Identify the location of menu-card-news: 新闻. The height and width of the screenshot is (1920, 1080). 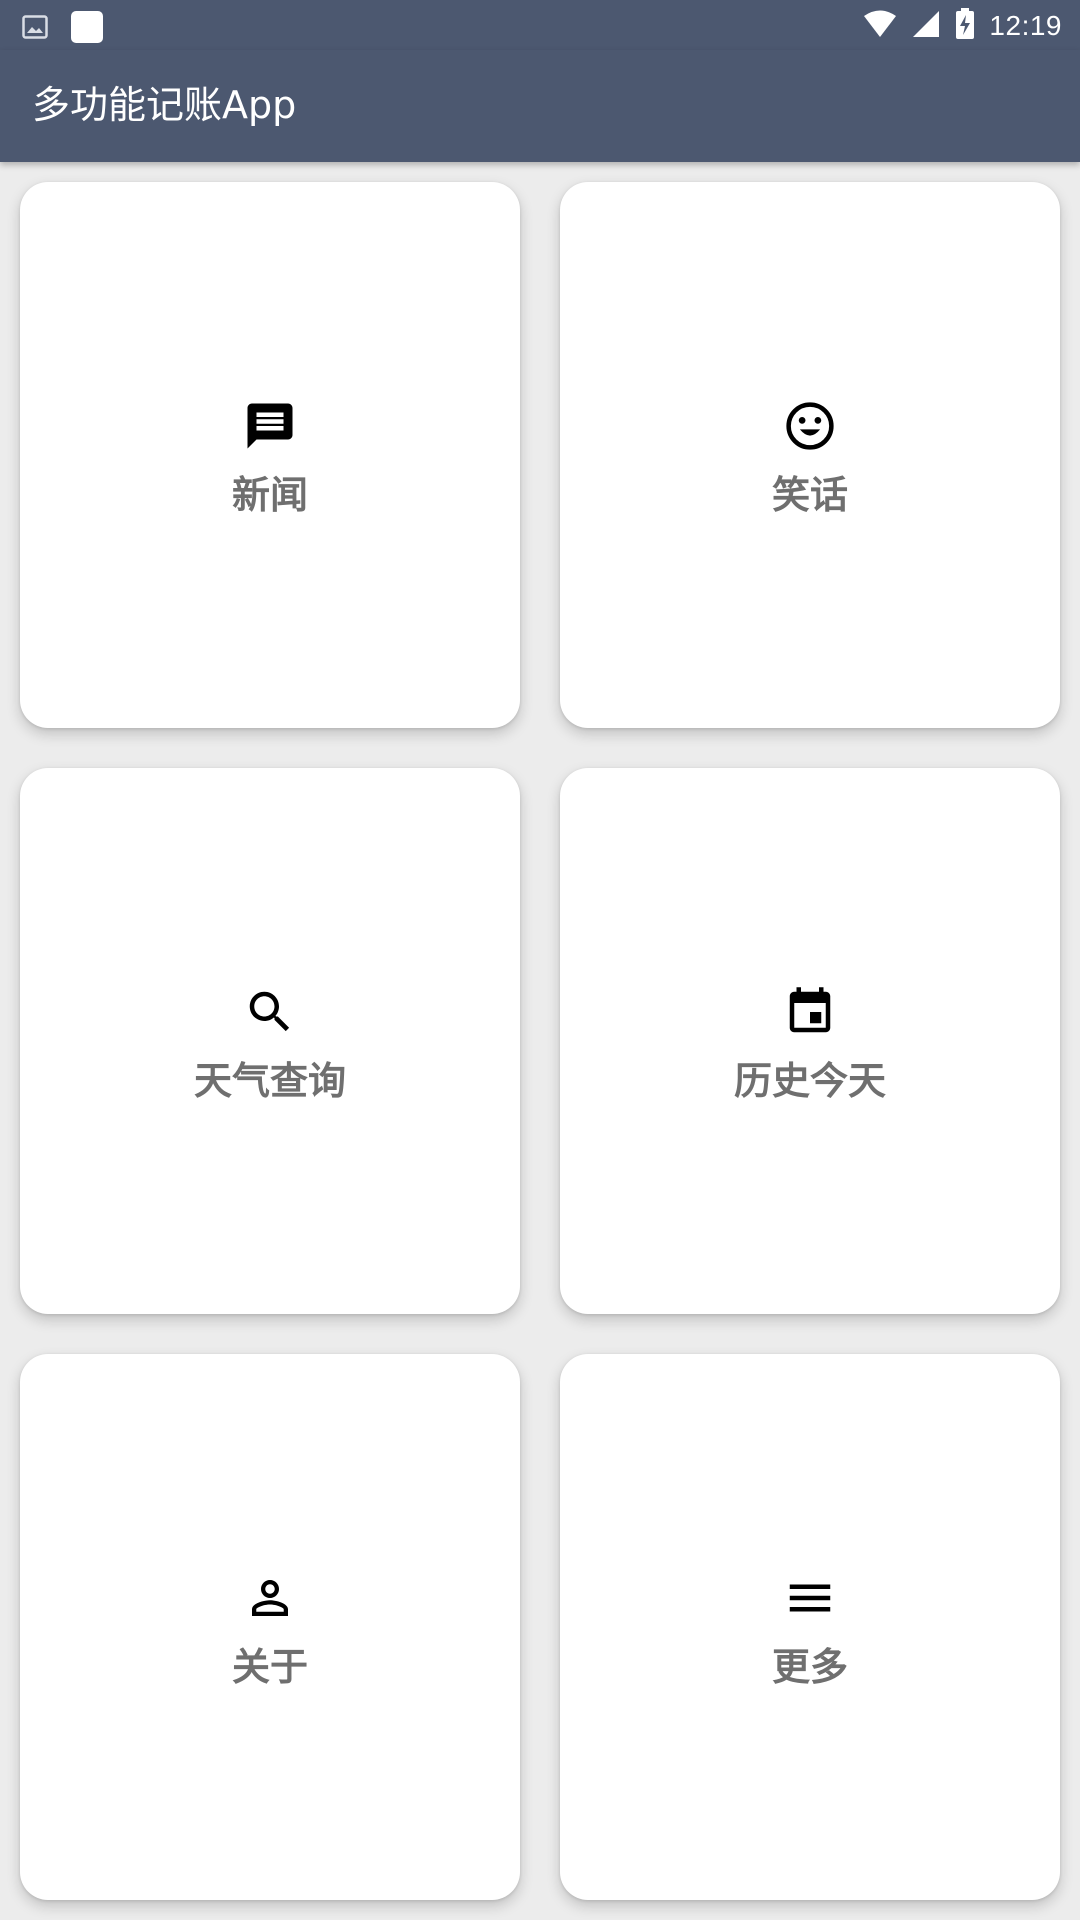
(270, 455).